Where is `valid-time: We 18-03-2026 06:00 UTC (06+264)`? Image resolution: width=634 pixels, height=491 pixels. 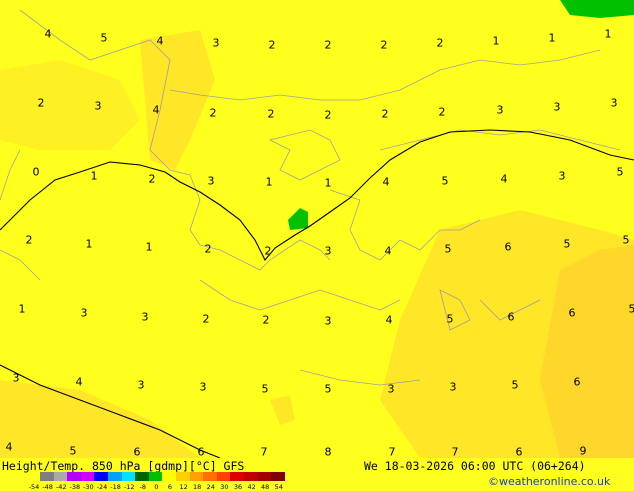
valid-time: We 18-03-2026 06:00 UTC (06+264) is located at coordinates (475, 466).